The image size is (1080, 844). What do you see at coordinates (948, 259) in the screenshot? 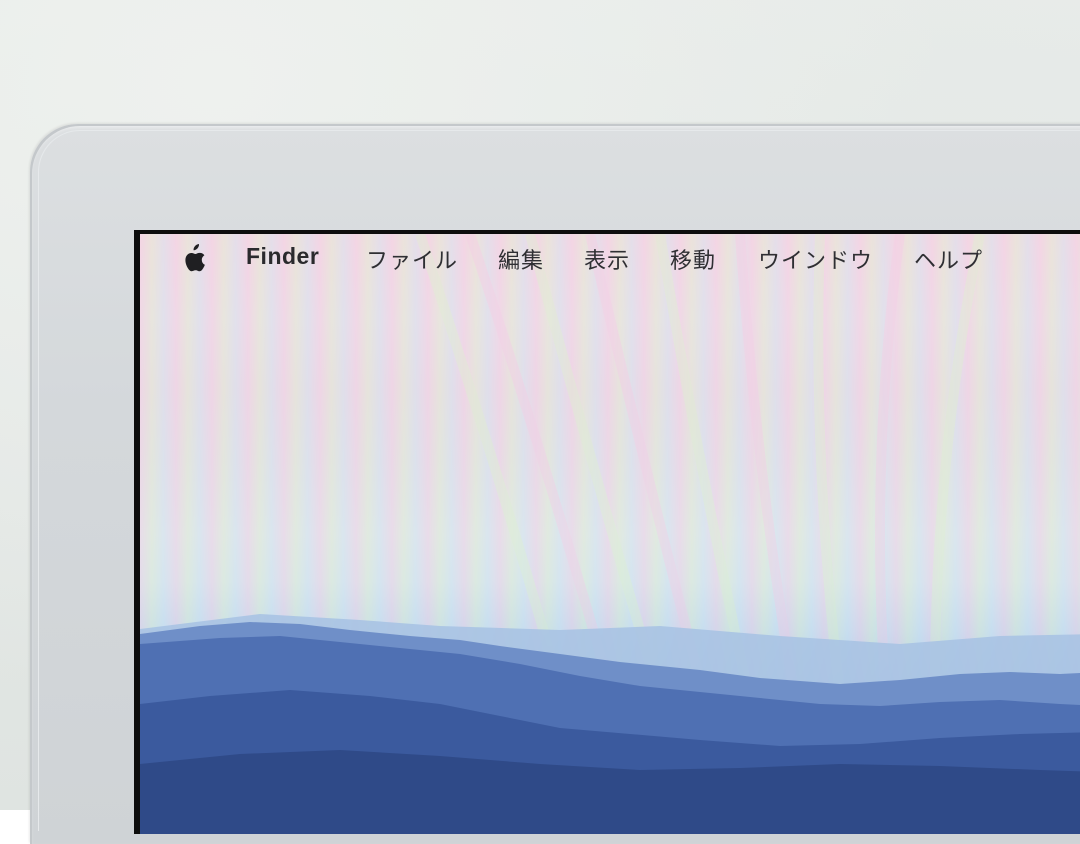
I see `menu-help: ヘルプ` at bounding box center [948, 259].